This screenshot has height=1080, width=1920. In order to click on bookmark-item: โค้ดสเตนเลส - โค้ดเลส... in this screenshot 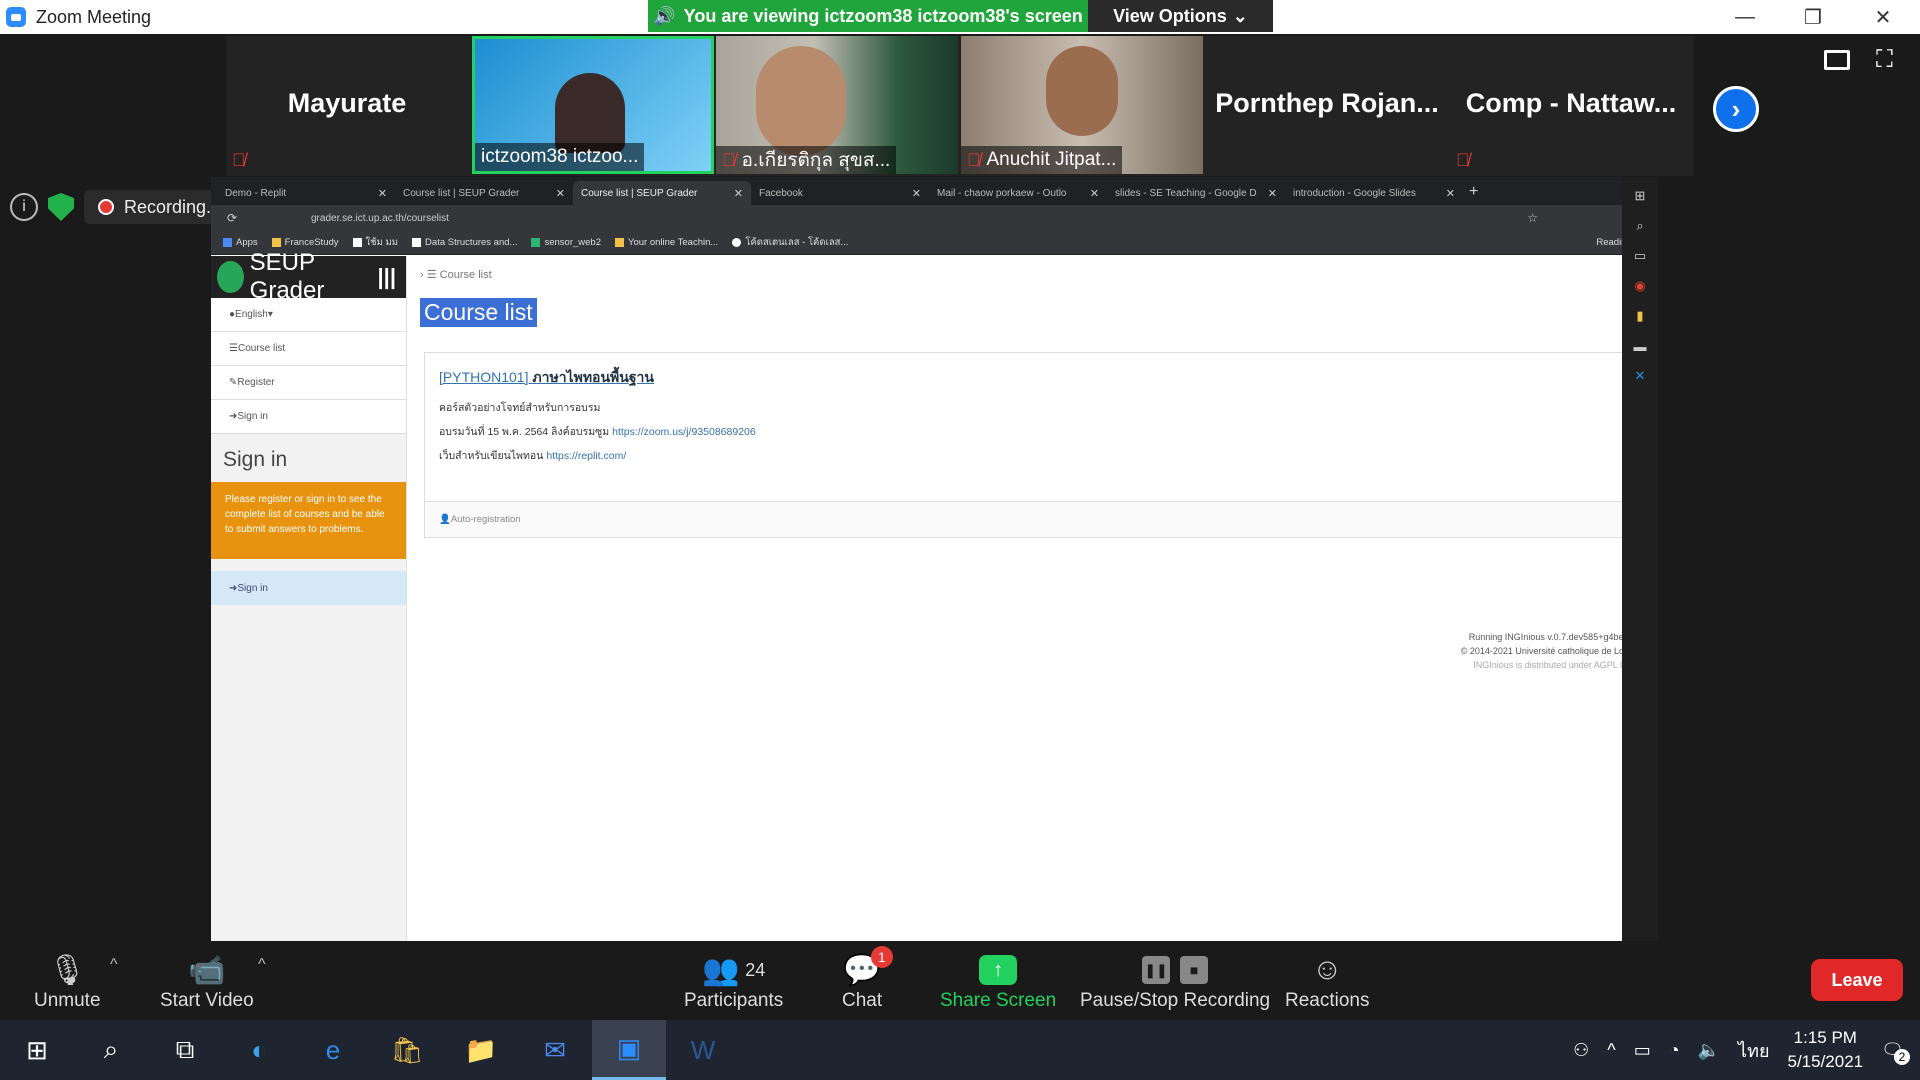, I will do `click(790, 242)`.